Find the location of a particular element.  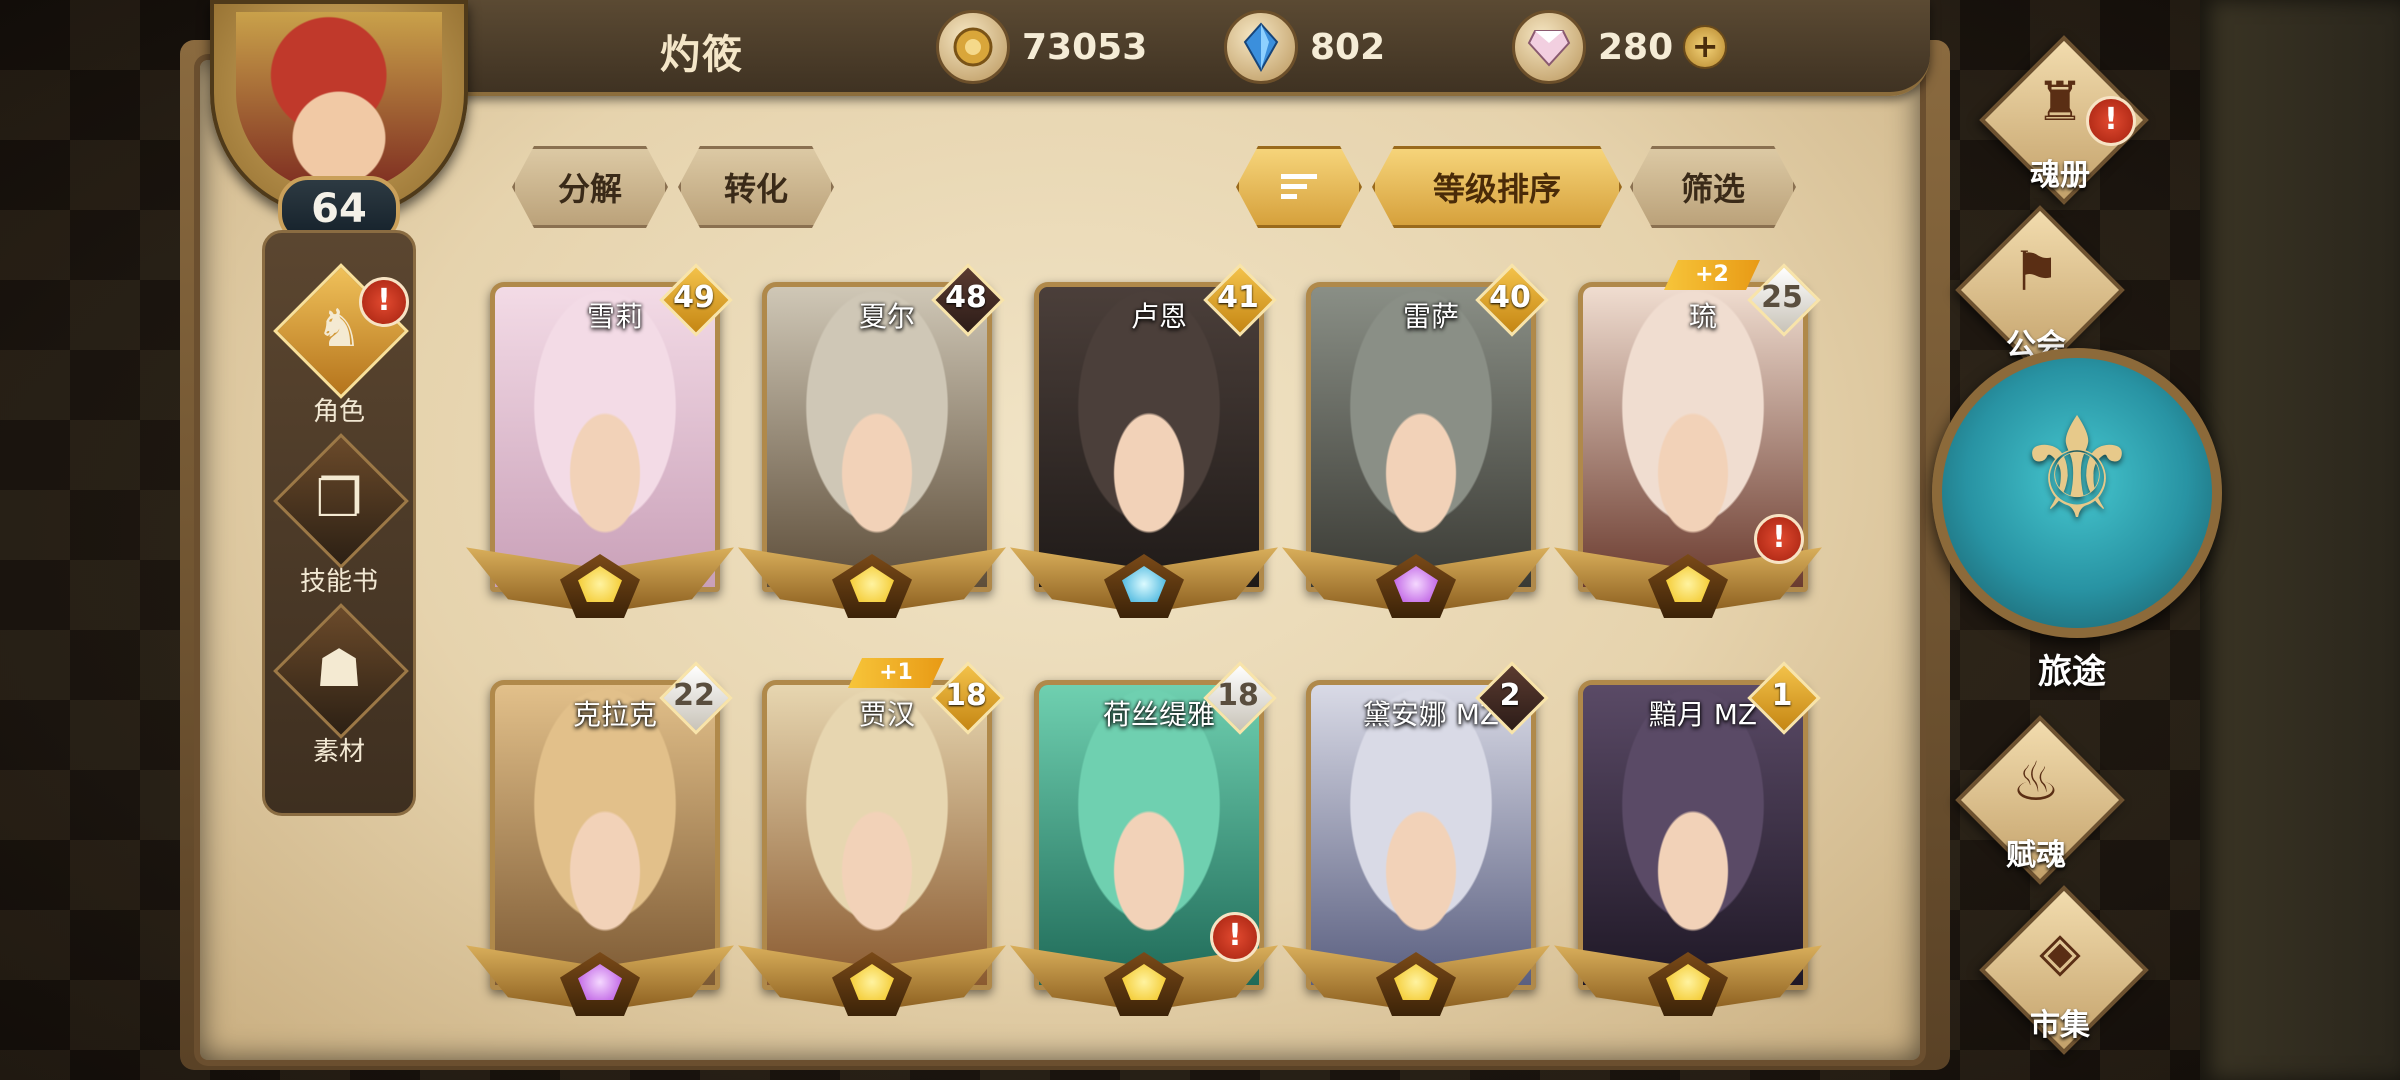

right-panel-bg is located at coordinates (2300, 540).